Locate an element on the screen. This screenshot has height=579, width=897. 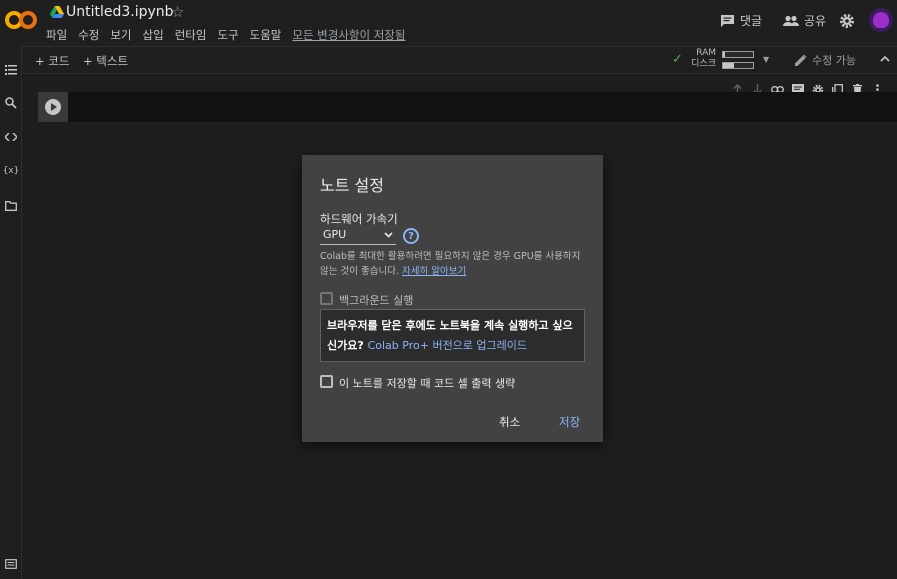
ram-usage-bar is located at coordinates (738, 54).